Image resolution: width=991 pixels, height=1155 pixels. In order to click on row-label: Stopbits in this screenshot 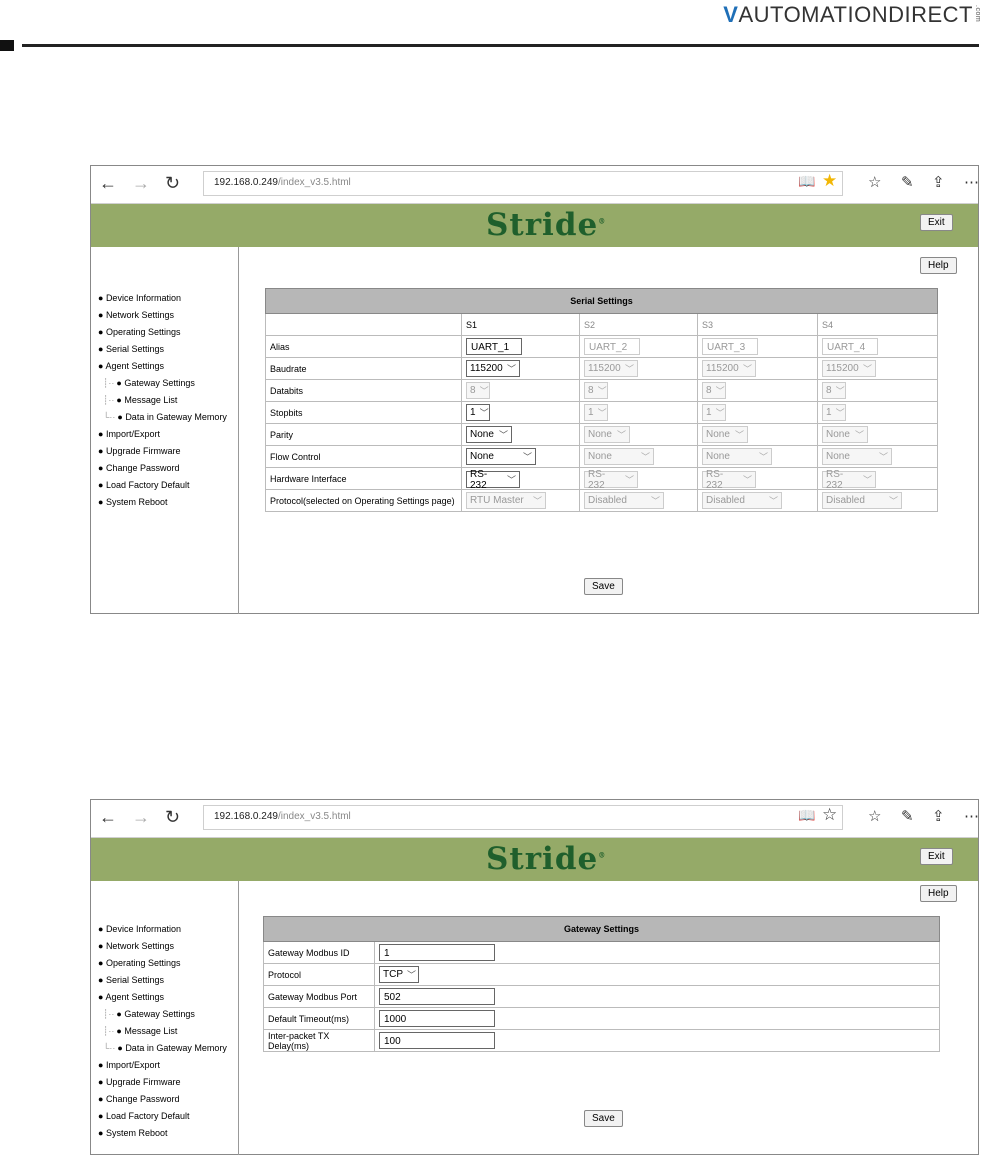, I will do `click(363, 412)`.